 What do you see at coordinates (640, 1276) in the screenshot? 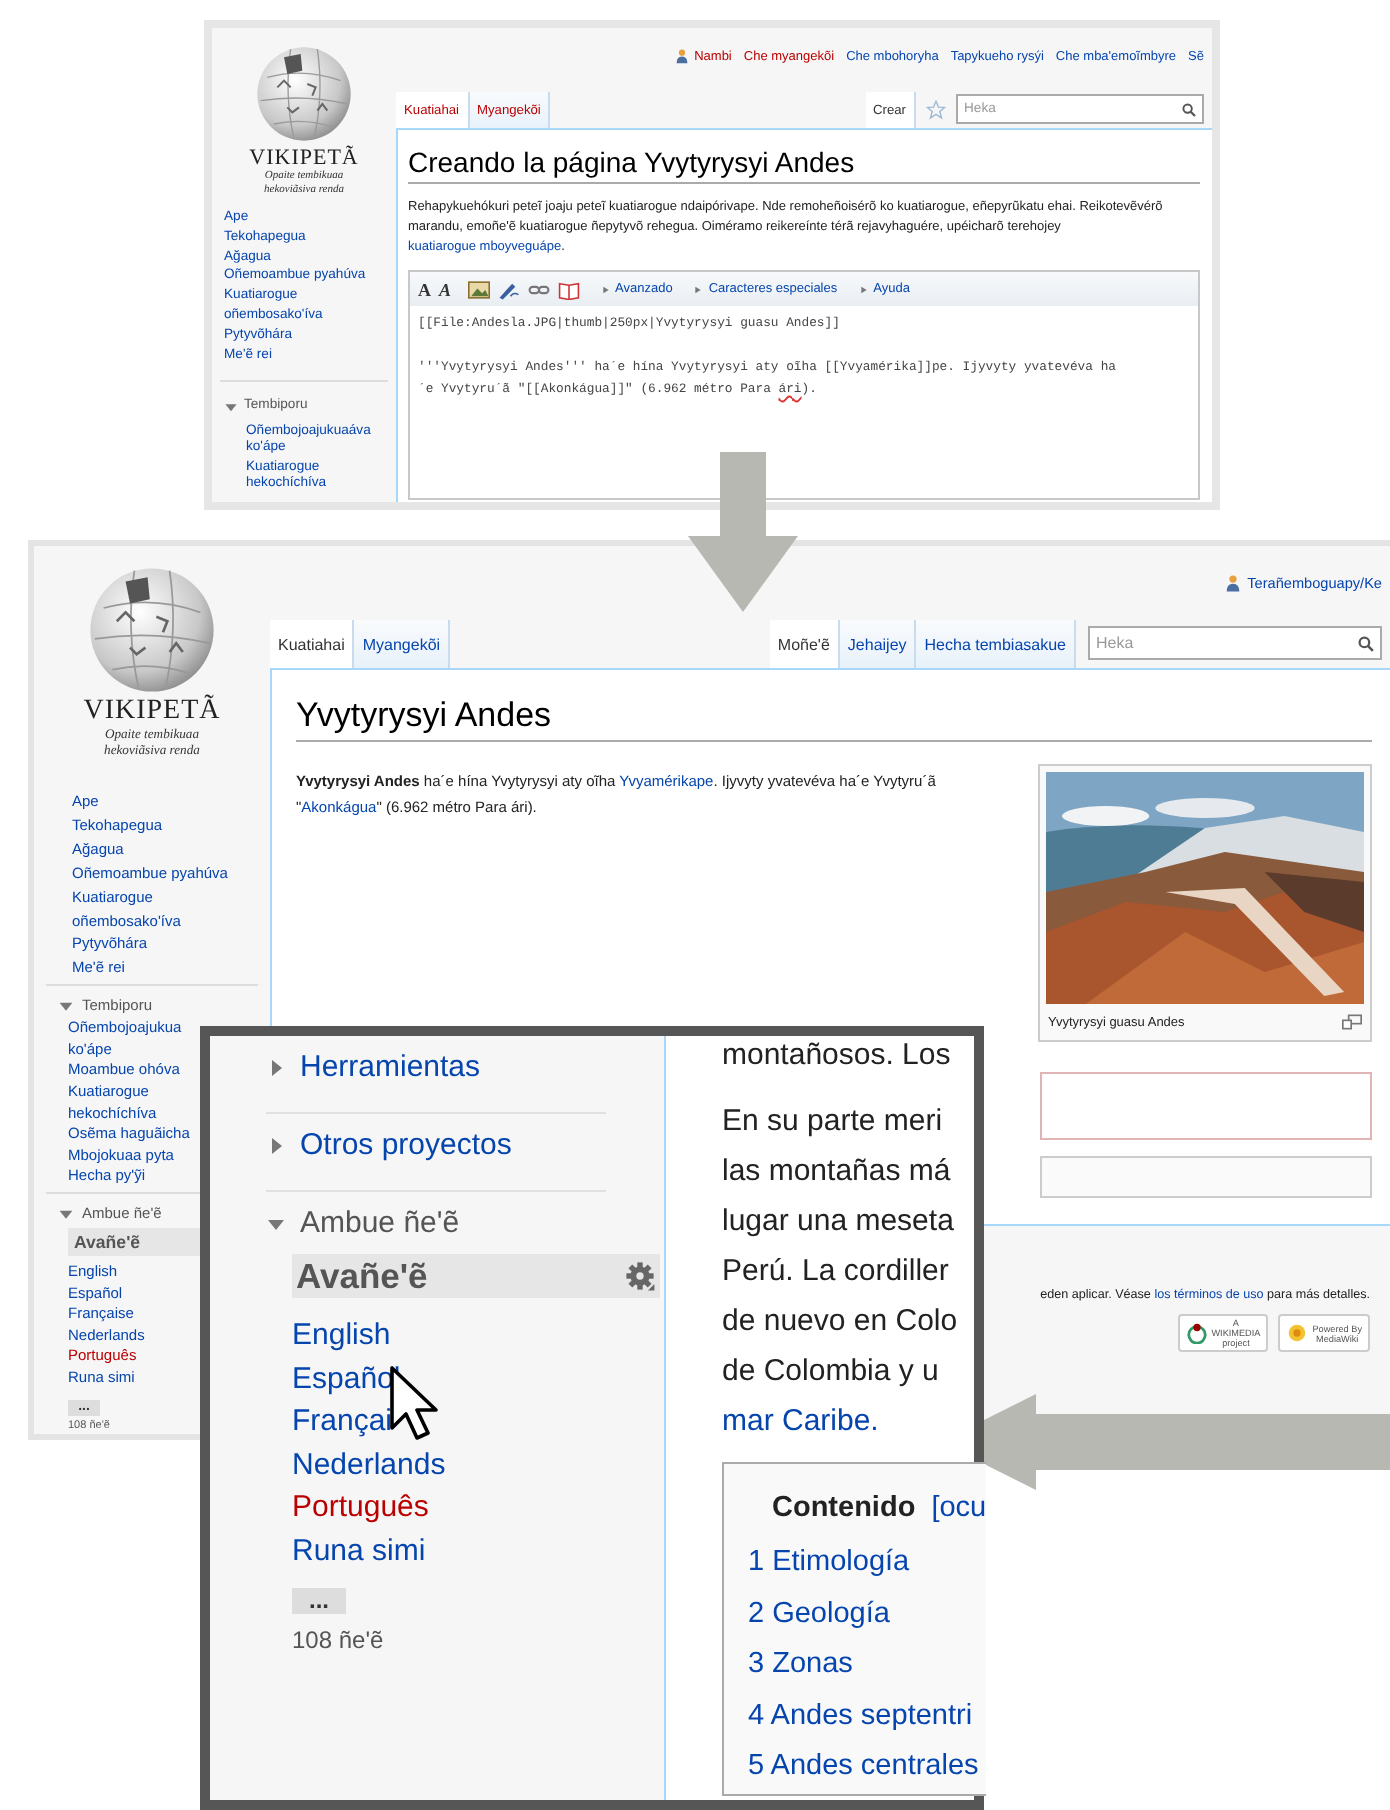
I see `settings-icon` at bounding box center [640, 1276].